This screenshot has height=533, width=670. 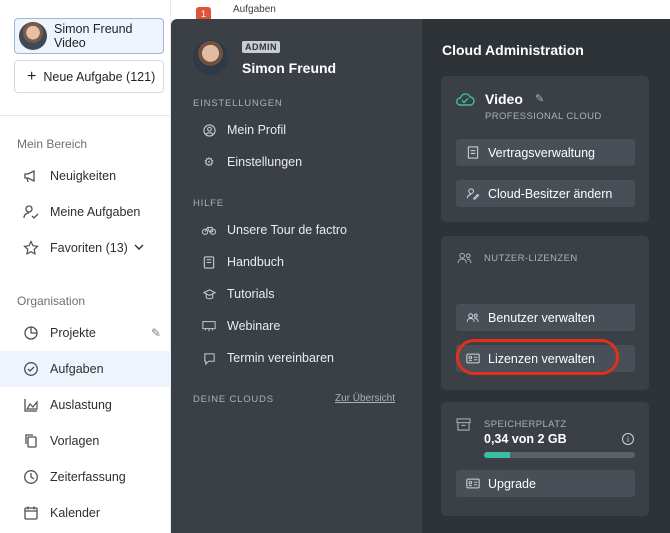 I want to click on menu-item-tutorials: Tutorials, so click(x=300, y=294).